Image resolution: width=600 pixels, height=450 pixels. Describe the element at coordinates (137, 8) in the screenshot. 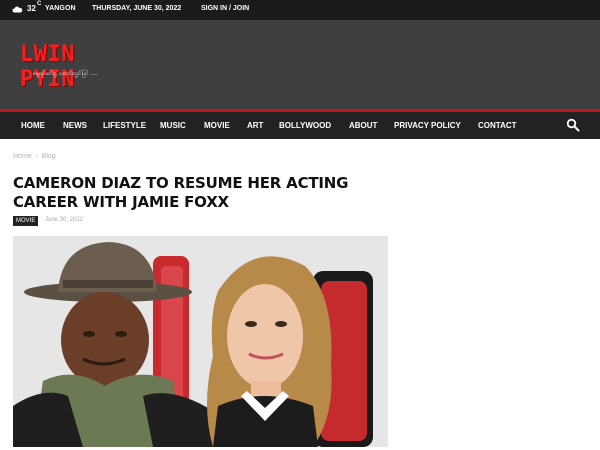

I see `current-date: THURSDAY, JUNE 30, 2022` at that location.